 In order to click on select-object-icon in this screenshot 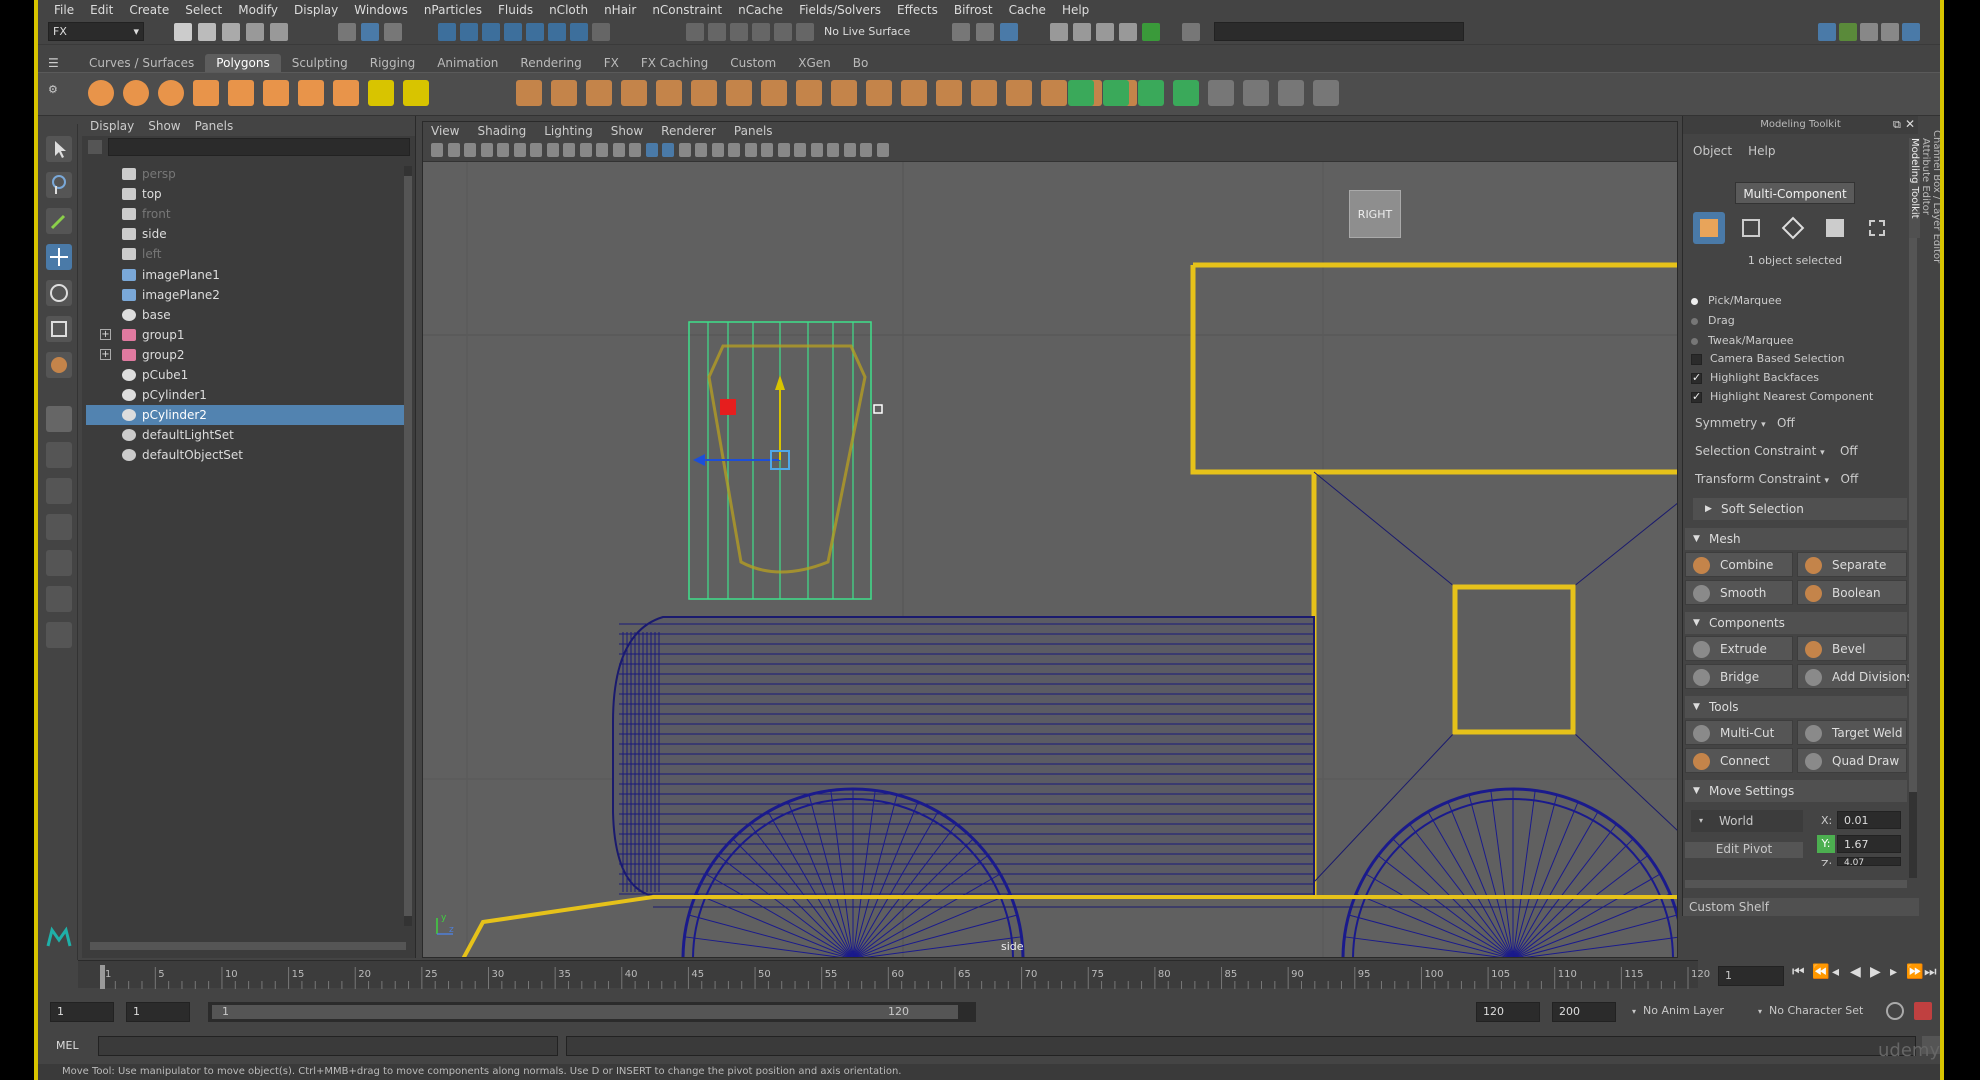, I will do `click(370, 32)`.